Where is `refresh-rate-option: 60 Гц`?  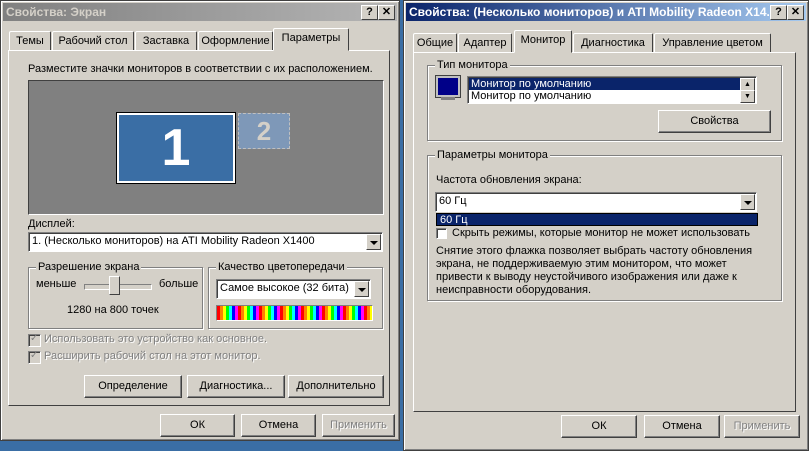 refresh-rate-option: 60 Гц is located at coordinates (597, 219).